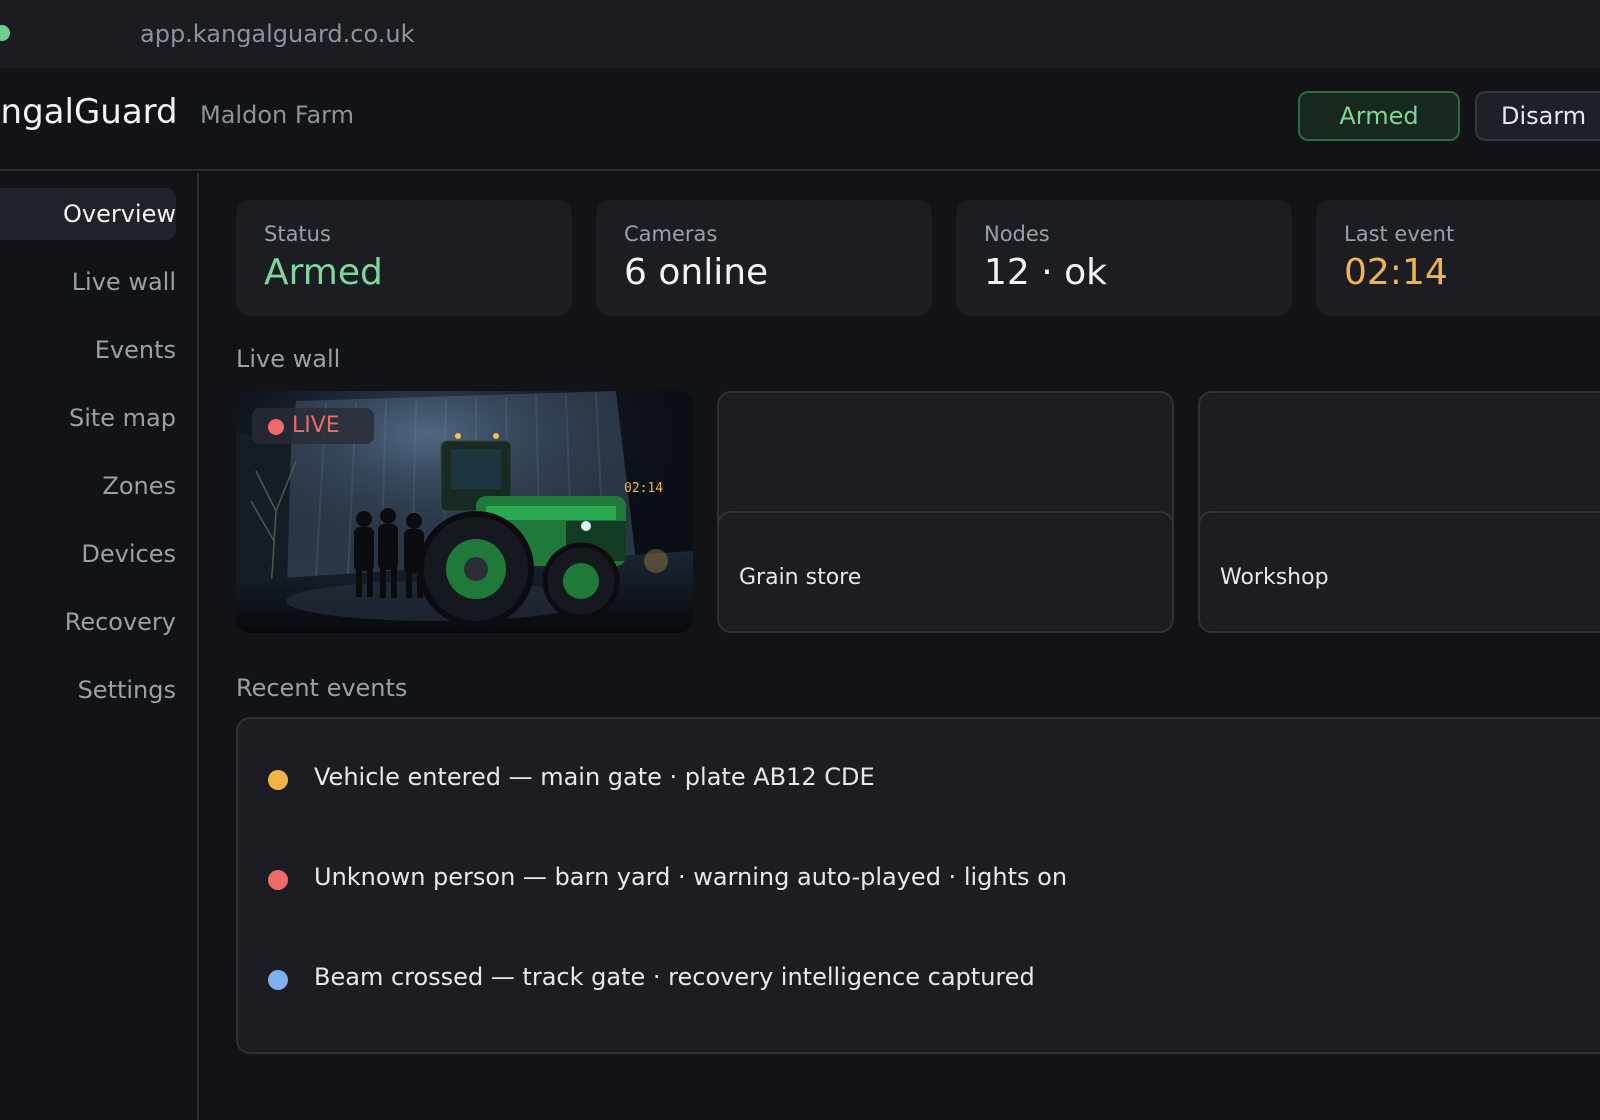 The width and height of the screenshot is (1600, 1120). Describe the element at coordinates (139, 486) in the screenshot. I see `sidebar-item-label: Zones` at that location.